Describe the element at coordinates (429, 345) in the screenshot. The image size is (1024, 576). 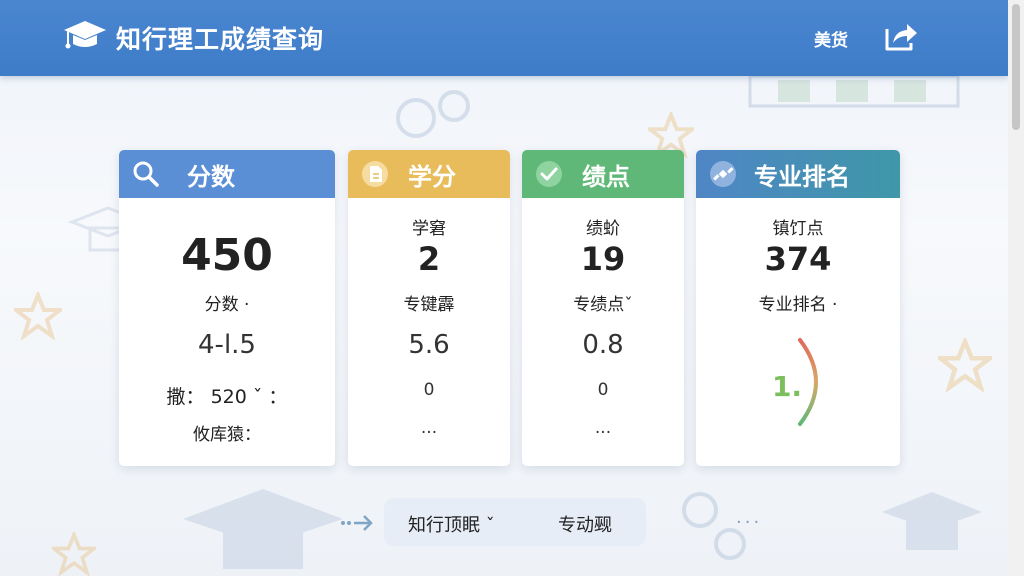
I see `credit-sub-value: 5.6` at that location.